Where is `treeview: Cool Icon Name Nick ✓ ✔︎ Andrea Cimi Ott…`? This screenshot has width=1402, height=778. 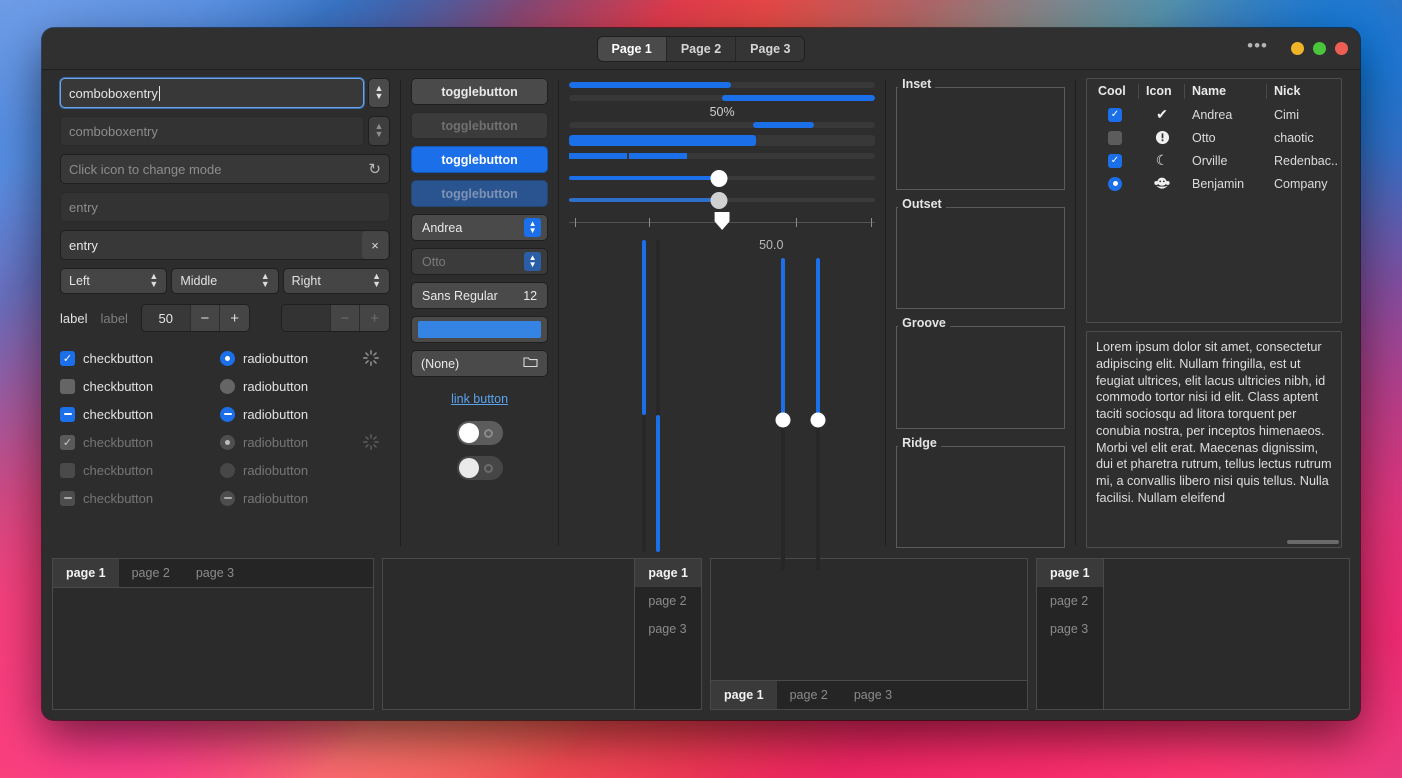
treeview: Cool Icon Name Nick ✓ ✔︎ Andrea Cimi Ott… is located at coordinates (1214, 200).